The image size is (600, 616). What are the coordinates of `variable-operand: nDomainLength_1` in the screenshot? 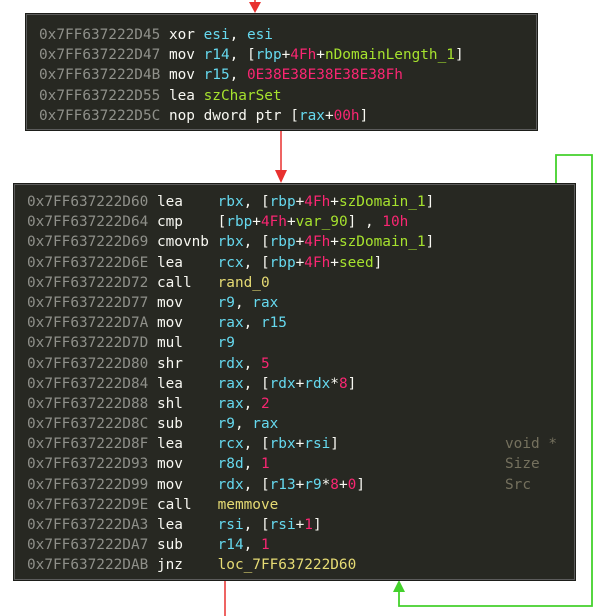 It's located at (390, 55).